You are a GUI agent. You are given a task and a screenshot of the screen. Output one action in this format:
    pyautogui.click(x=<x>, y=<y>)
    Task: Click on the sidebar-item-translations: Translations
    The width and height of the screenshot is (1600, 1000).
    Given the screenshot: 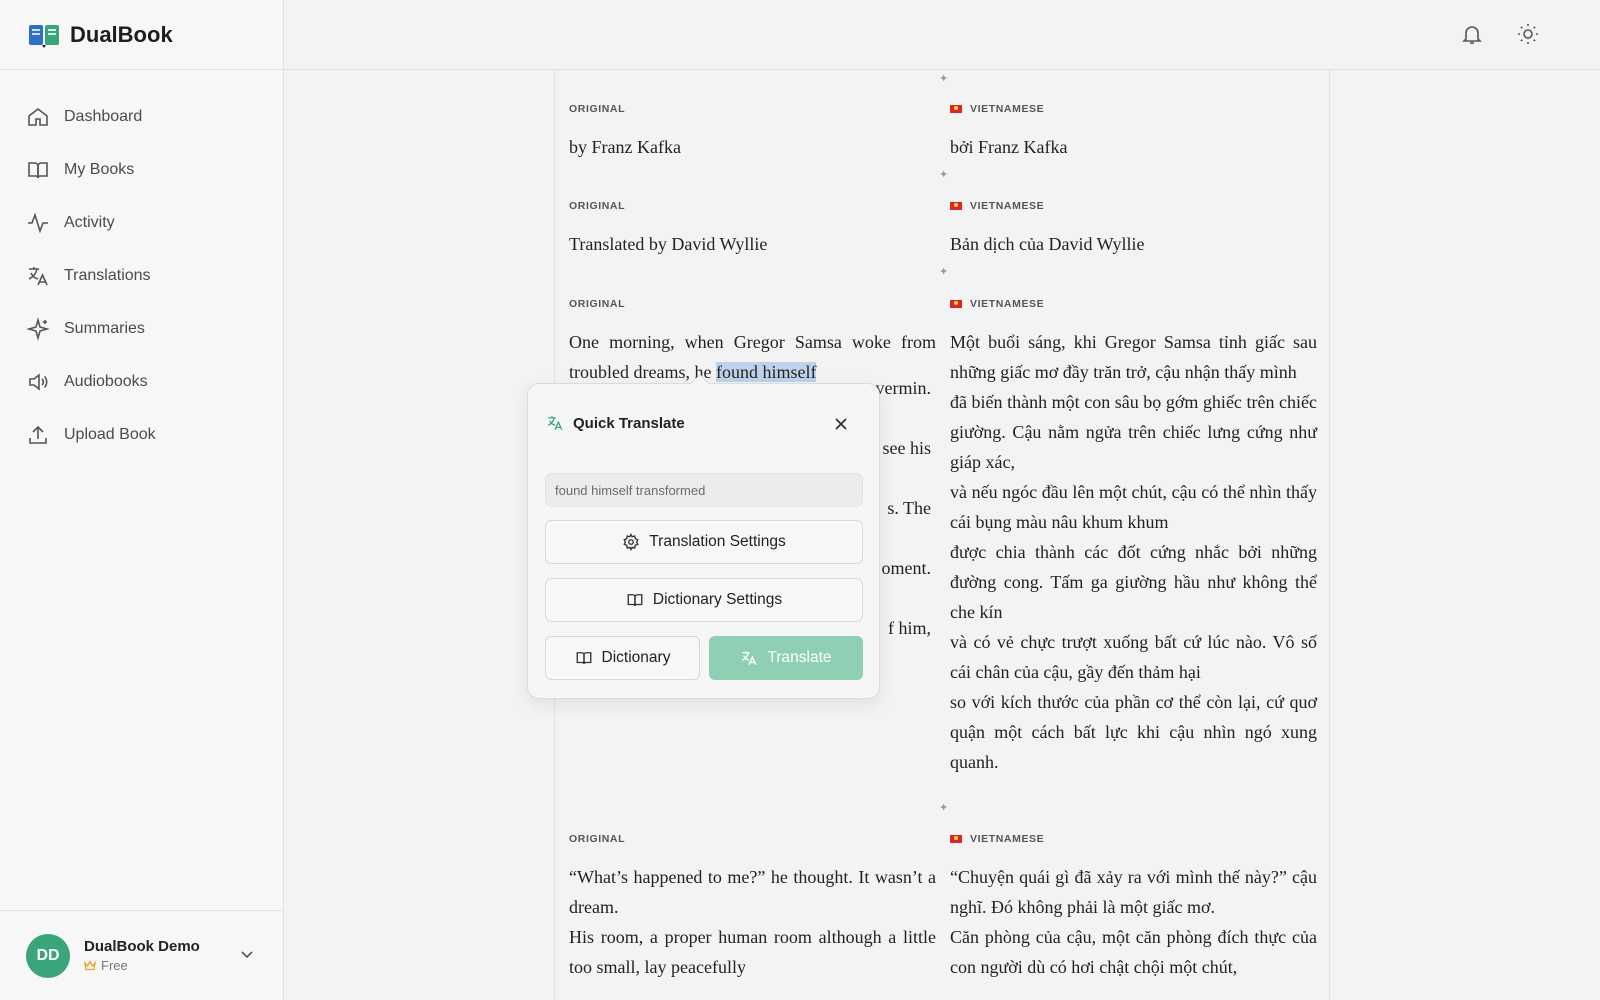 What is the action you would take?
    pyautogui.click(x=141, y=275)
    